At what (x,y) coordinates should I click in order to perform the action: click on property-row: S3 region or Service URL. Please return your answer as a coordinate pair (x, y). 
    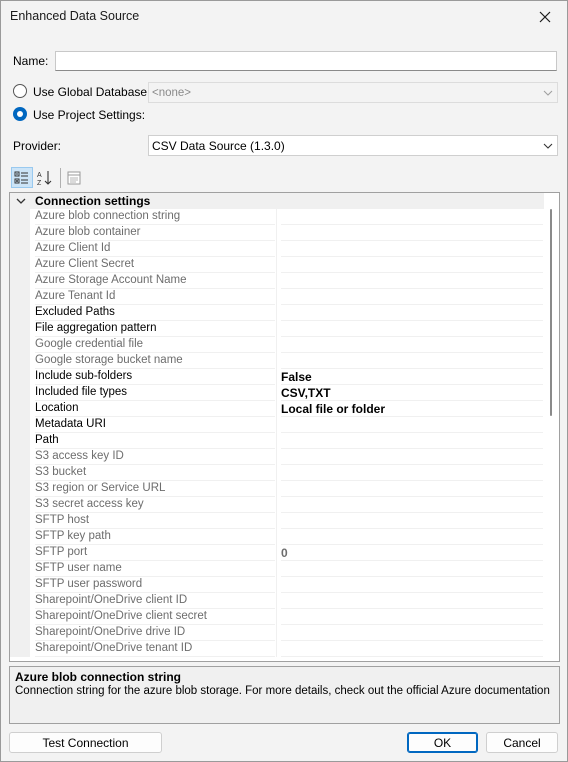
    Looking at the image, I should click on (277, 489).